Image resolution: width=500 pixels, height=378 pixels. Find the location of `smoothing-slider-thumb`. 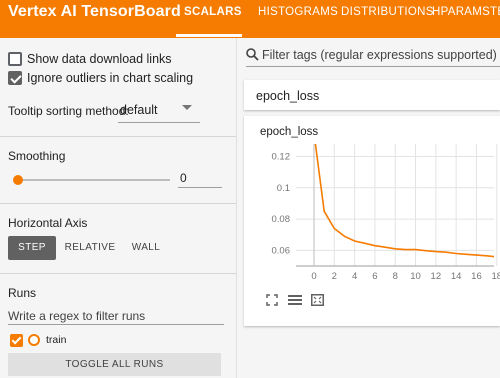

smoothing-slider-thumb is located at coordinates (18, 180).